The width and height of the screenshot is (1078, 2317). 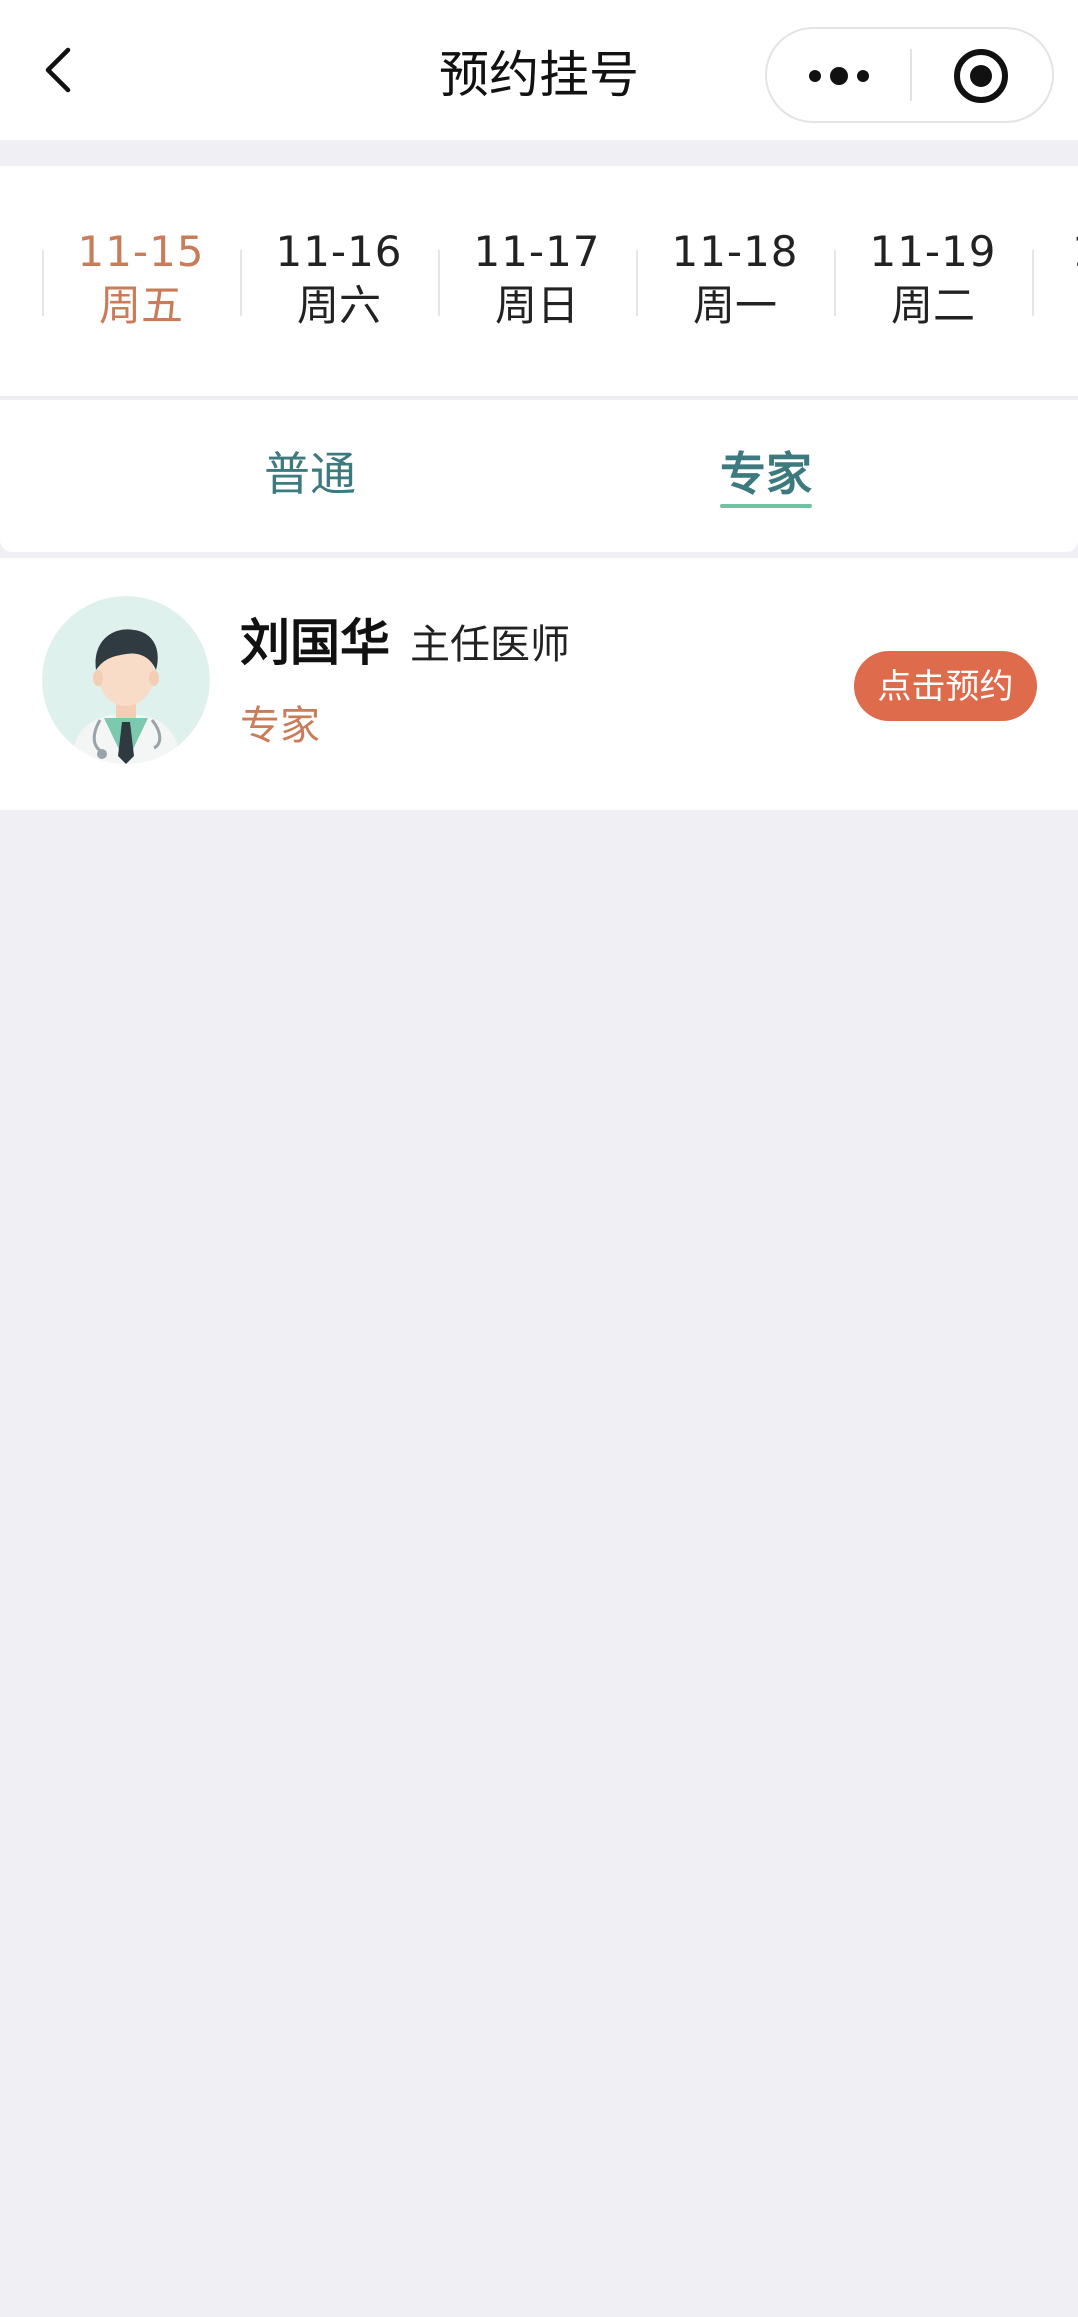 I want to click on more-button, so click(x=839, y=75).